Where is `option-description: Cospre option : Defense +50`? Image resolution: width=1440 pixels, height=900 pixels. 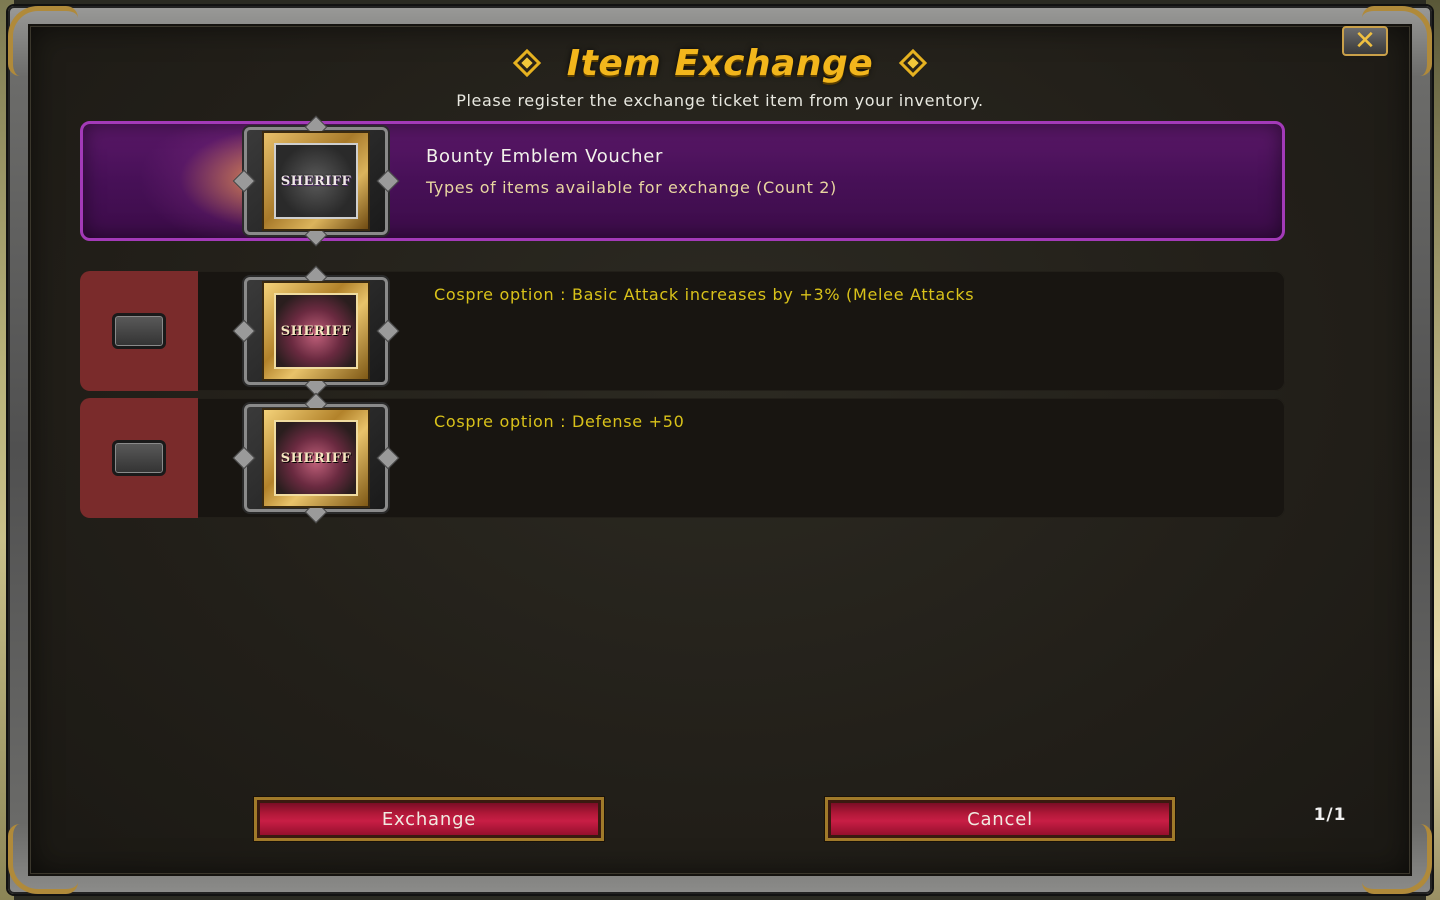
option-description: Cospre option : Defense +50 is located at coordinates (559, 421).